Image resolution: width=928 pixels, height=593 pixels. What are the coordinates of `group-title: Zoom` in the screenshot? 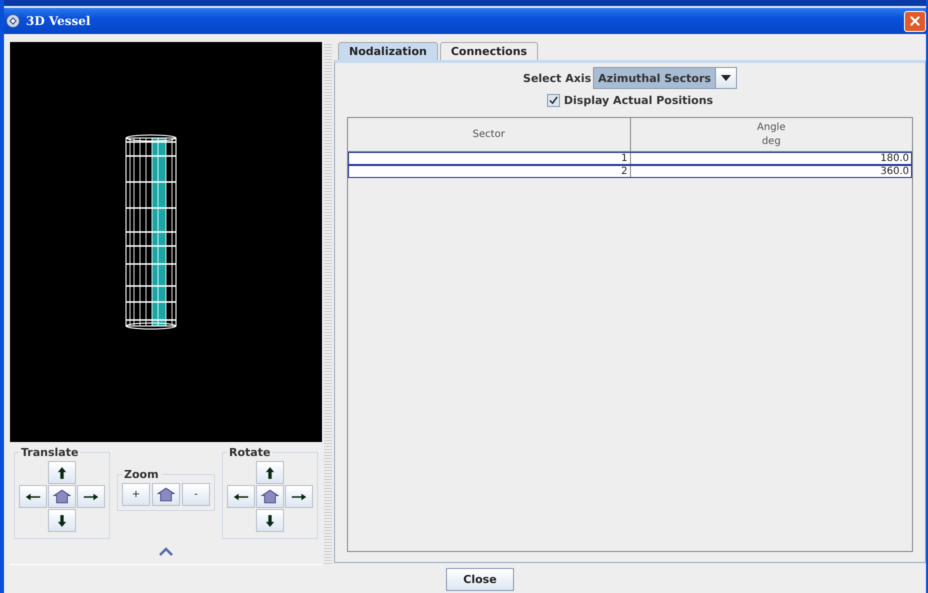 It's located at (141, 475).